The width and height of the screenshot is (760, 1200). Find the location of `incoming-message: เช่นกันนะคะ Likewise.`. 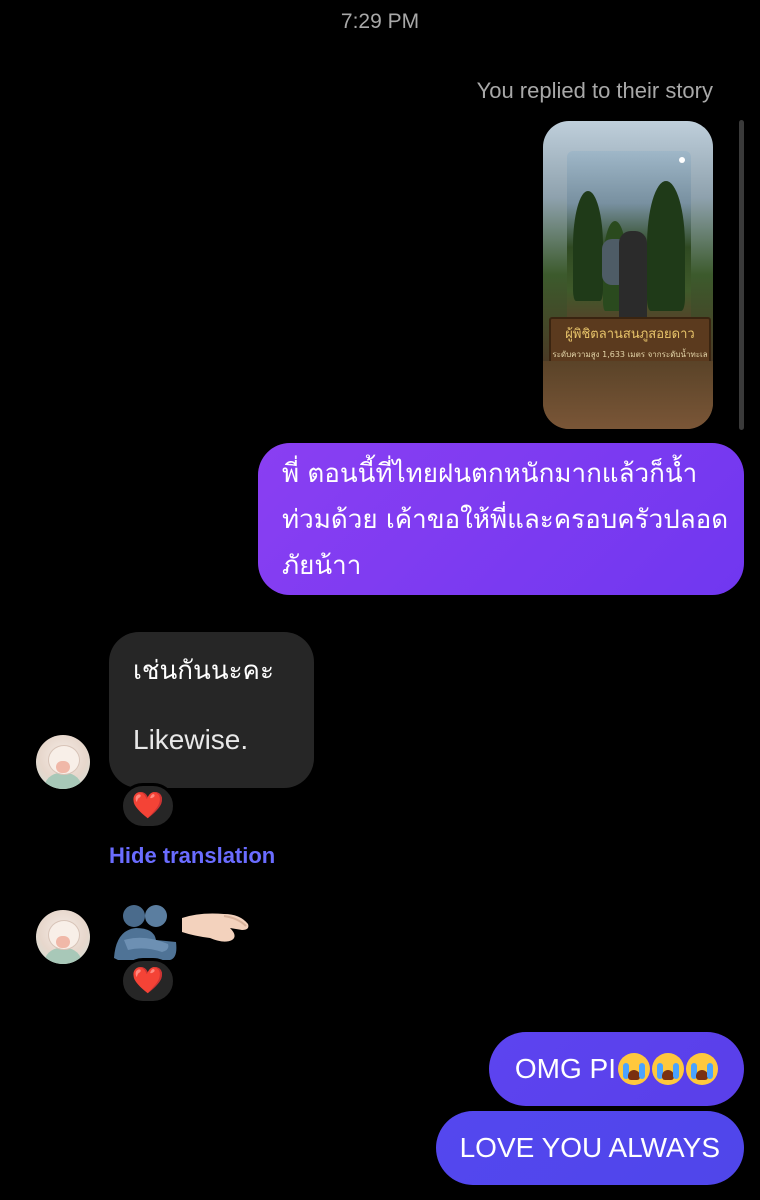

incoming-message: เช่นกันนะคะ Likewise. is located at coordinates (211, 710).